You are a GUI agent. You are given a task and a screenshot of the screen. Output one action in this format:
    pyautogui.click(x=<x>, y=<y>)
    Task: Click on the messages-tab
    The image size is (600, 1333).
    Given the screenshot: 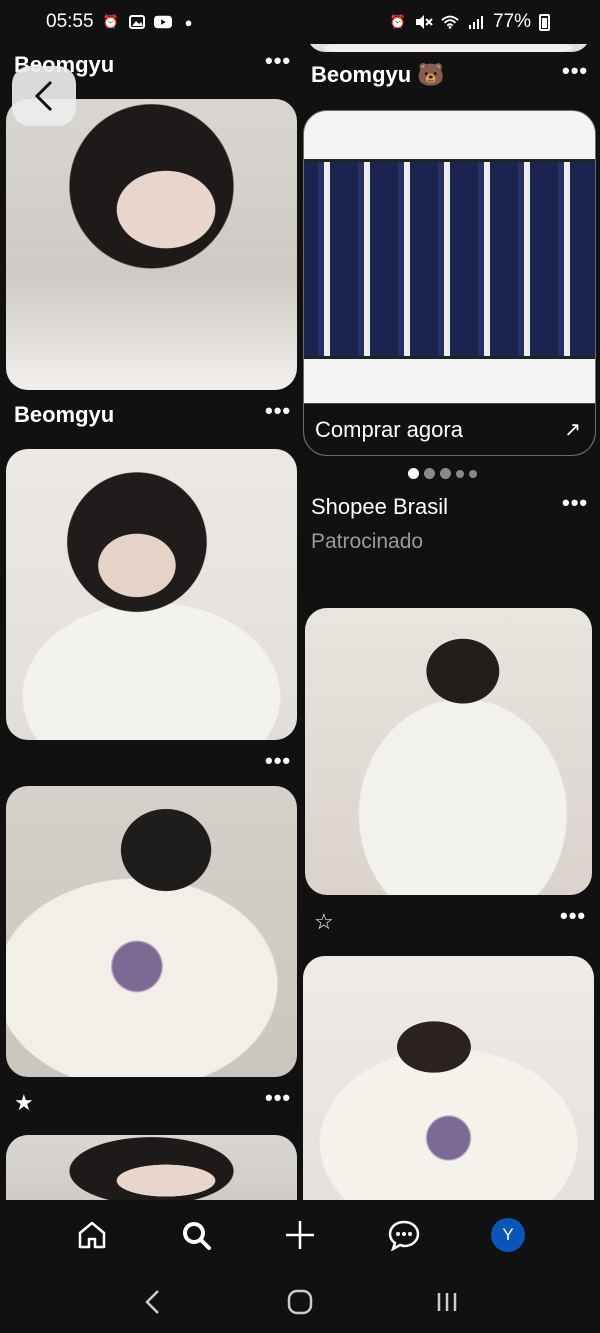 What is the action you would take?
    pyautogui.click(x=404, y=1235)
    